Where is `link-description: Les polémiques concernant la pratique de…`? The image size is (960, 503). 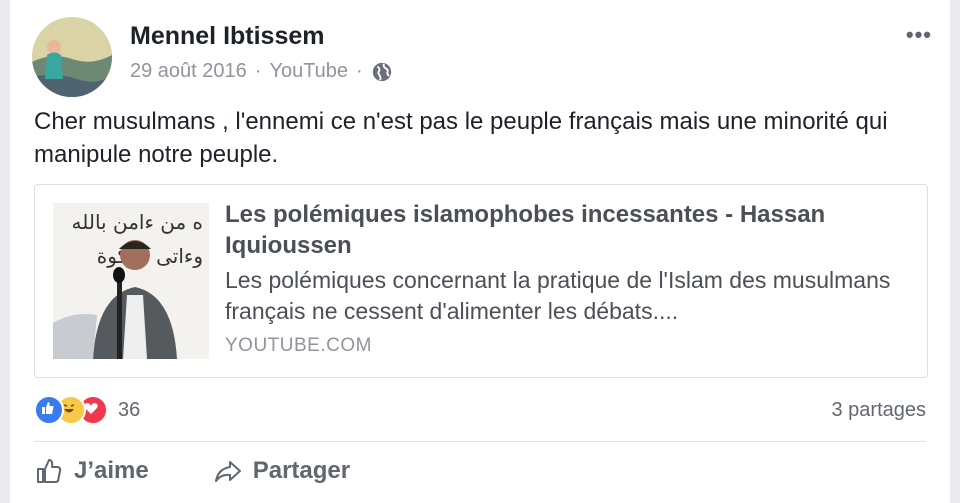
link-description: Les polémiques concernant la pratique de… is located at coordinates (558, 295).